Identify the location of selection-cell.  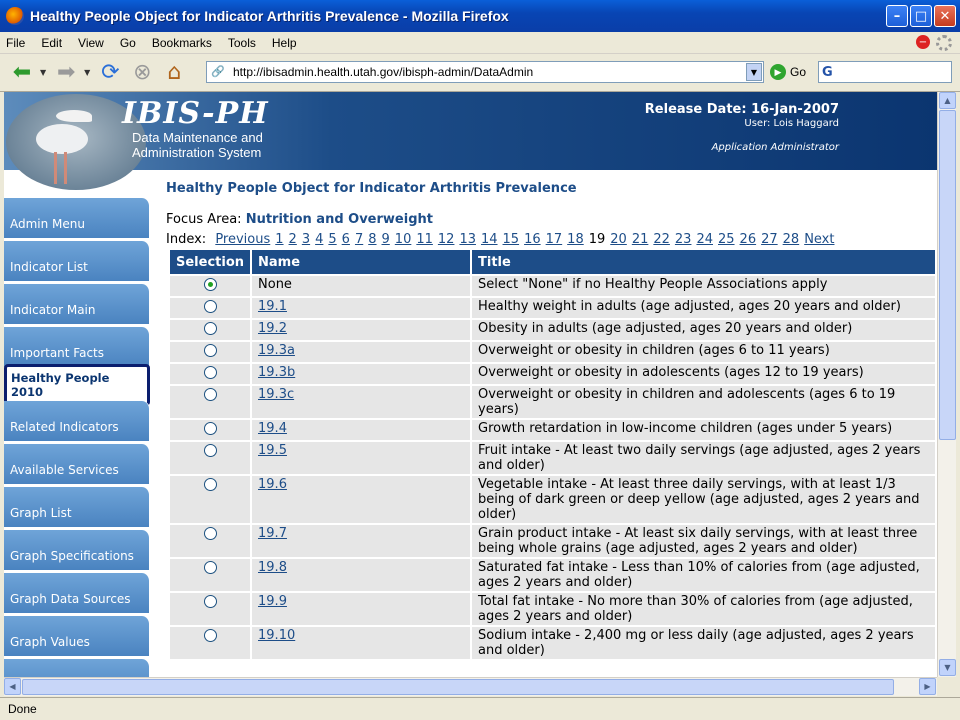
(210, 609).